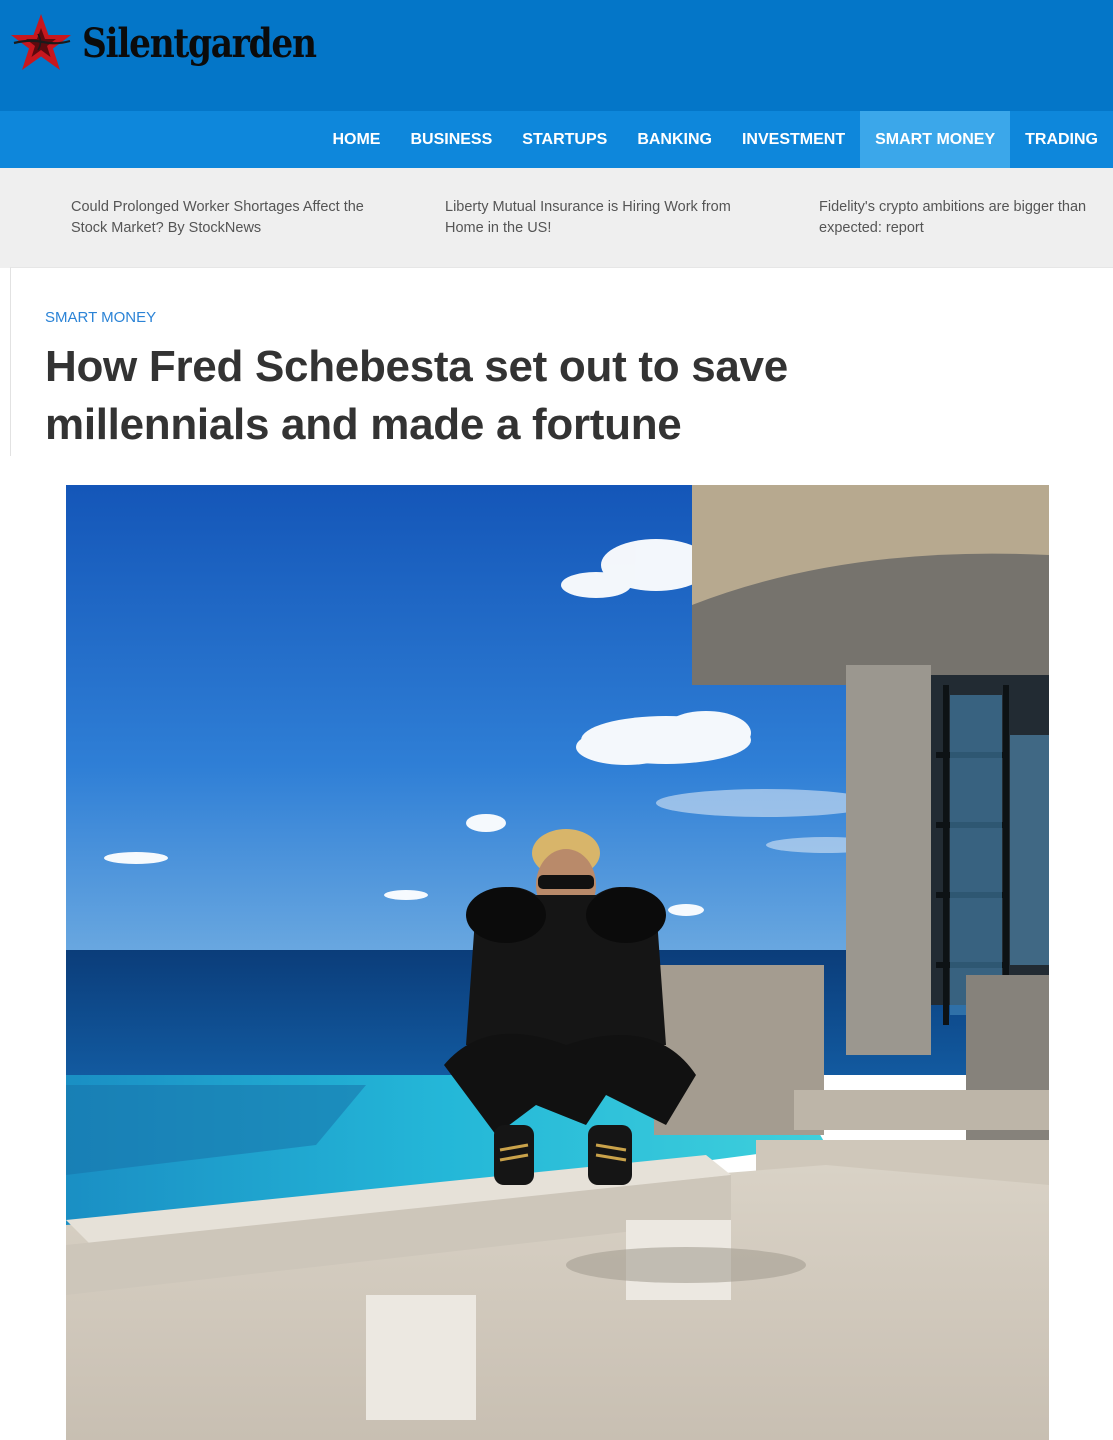 The image size is (1113, 1440). What do you see at coordinates (100, 317) in the screenshot?
I see `article-category-link: SMART MONEY` at bounding box center [100, 317].